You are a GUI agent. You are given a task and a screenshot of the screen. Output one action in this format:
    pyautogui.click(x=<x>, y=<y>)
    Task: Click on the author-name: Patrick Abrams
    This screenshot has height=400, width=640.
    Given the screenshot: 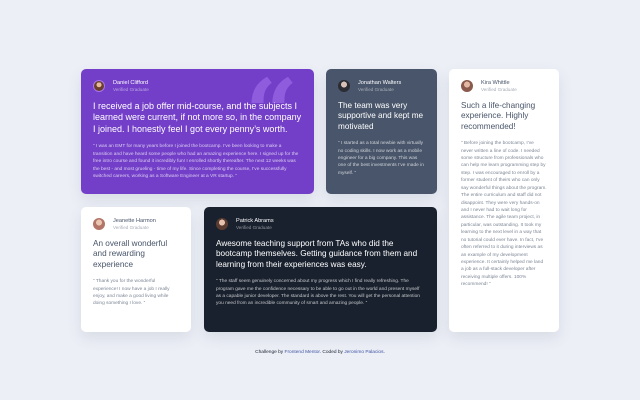 What is the action you would take?
    pyautogui.click(x=255, y=221)
    